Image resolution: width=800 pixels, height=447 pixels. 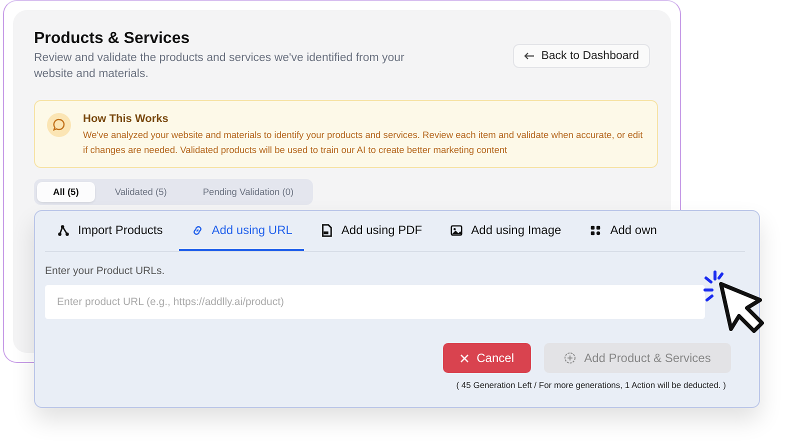 I want to click on close-icon, so click(x=464, y=358).